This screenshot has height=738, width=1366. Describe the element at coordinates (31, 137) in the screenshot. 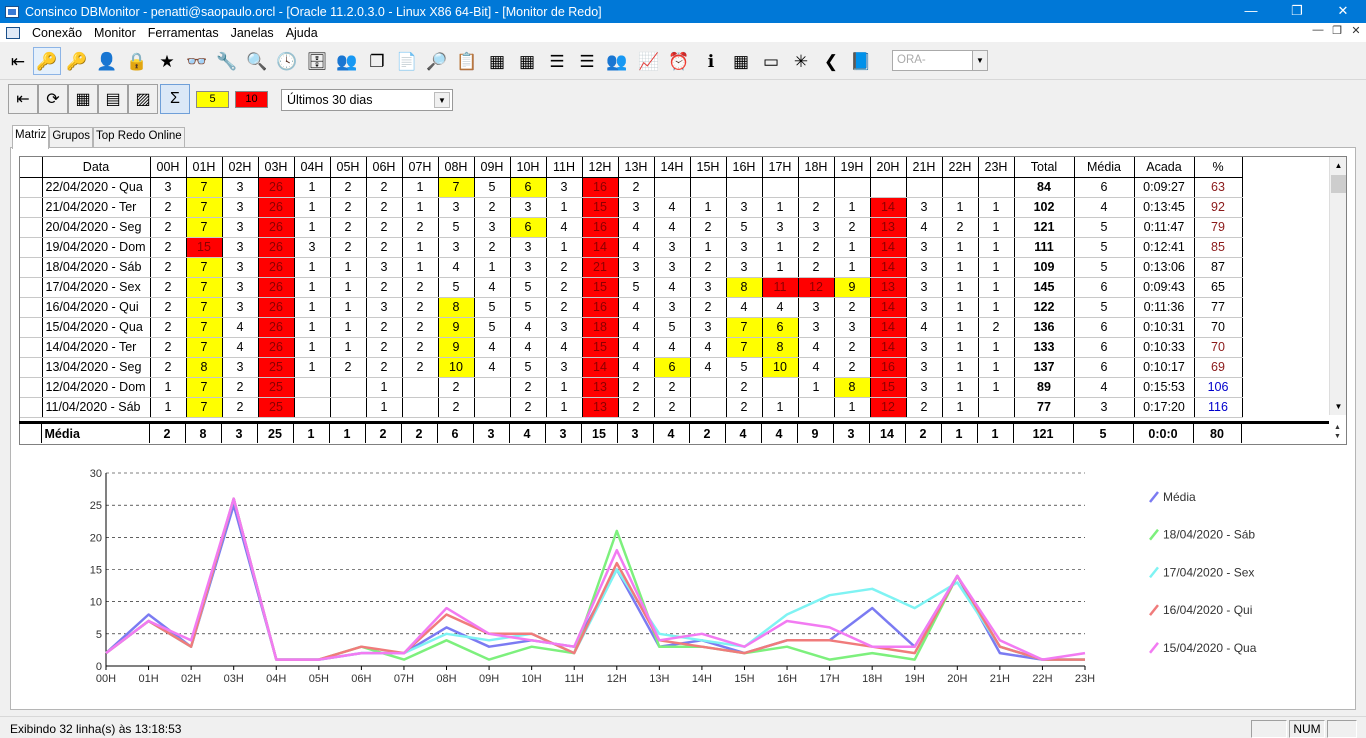

I see `tab-matriz: Matriz` at that location.